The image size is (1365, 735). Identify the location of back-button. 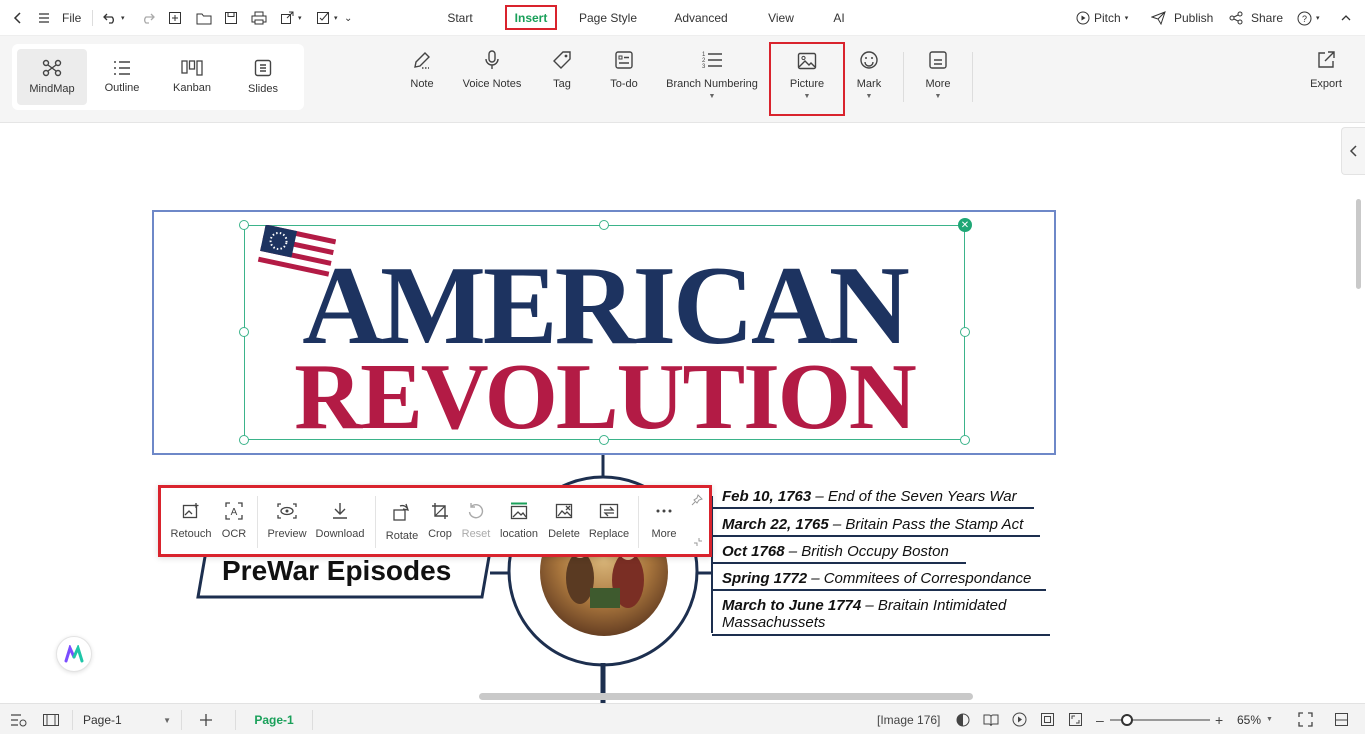
(18, 18).